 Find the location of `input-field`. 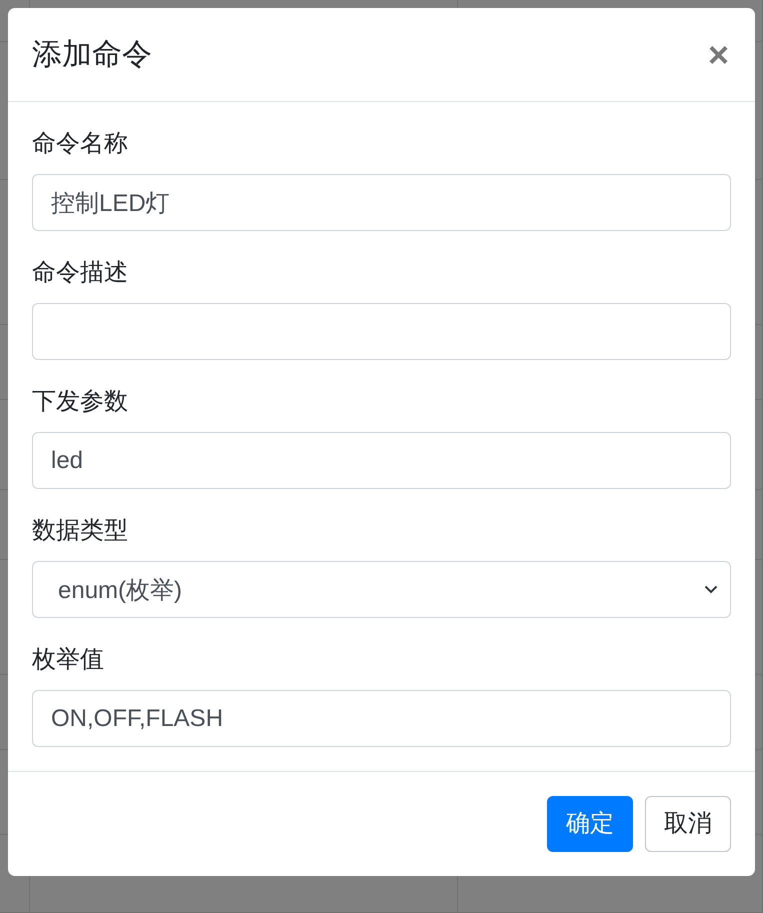

input-field is located at coordinates (381, 331).